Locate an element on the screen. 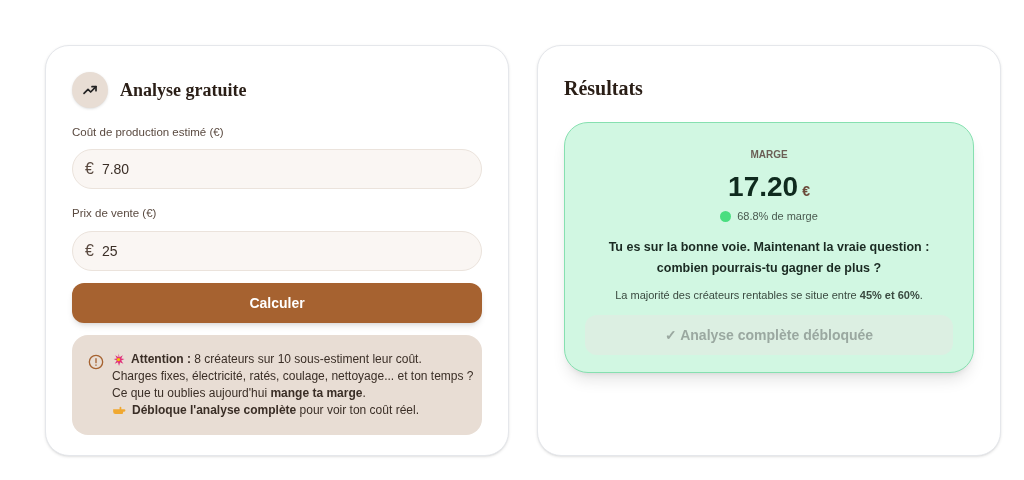  notice-text: Ce que tu oublies aujourd'hui mange ta marge. is located at coordinates (239, 393).